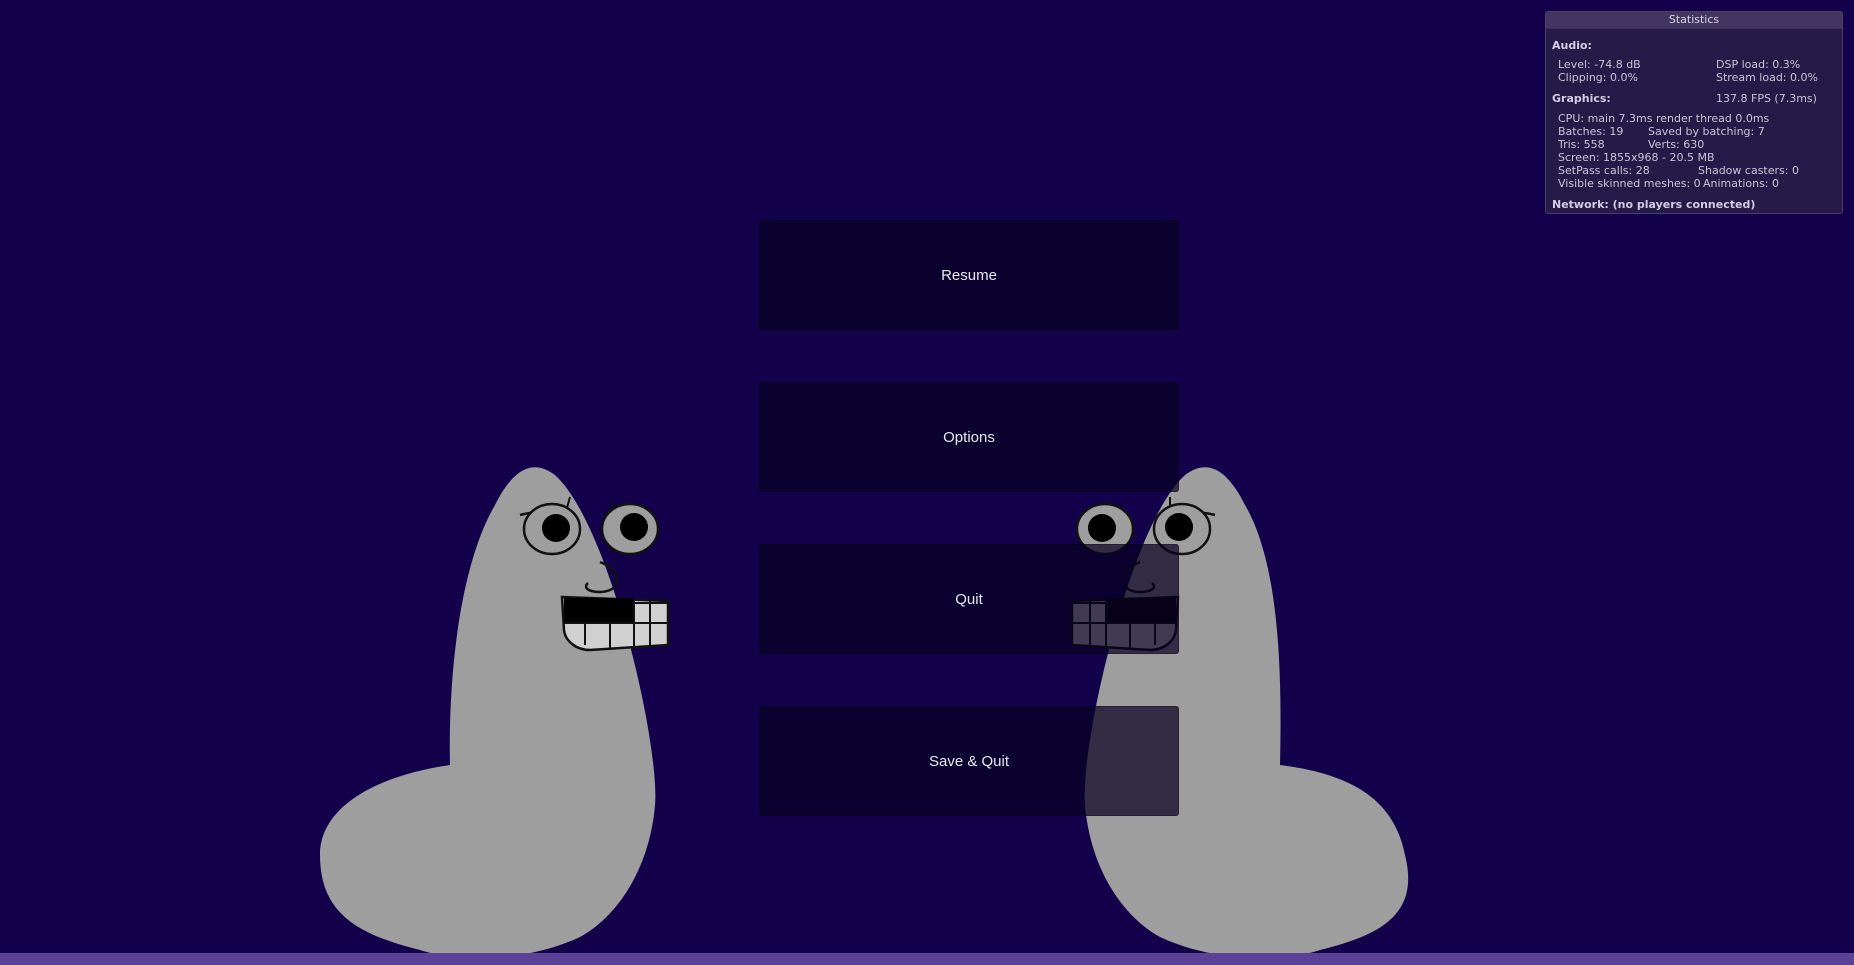  I want to click on statistics-title: Statistics, so click(1694, 20).